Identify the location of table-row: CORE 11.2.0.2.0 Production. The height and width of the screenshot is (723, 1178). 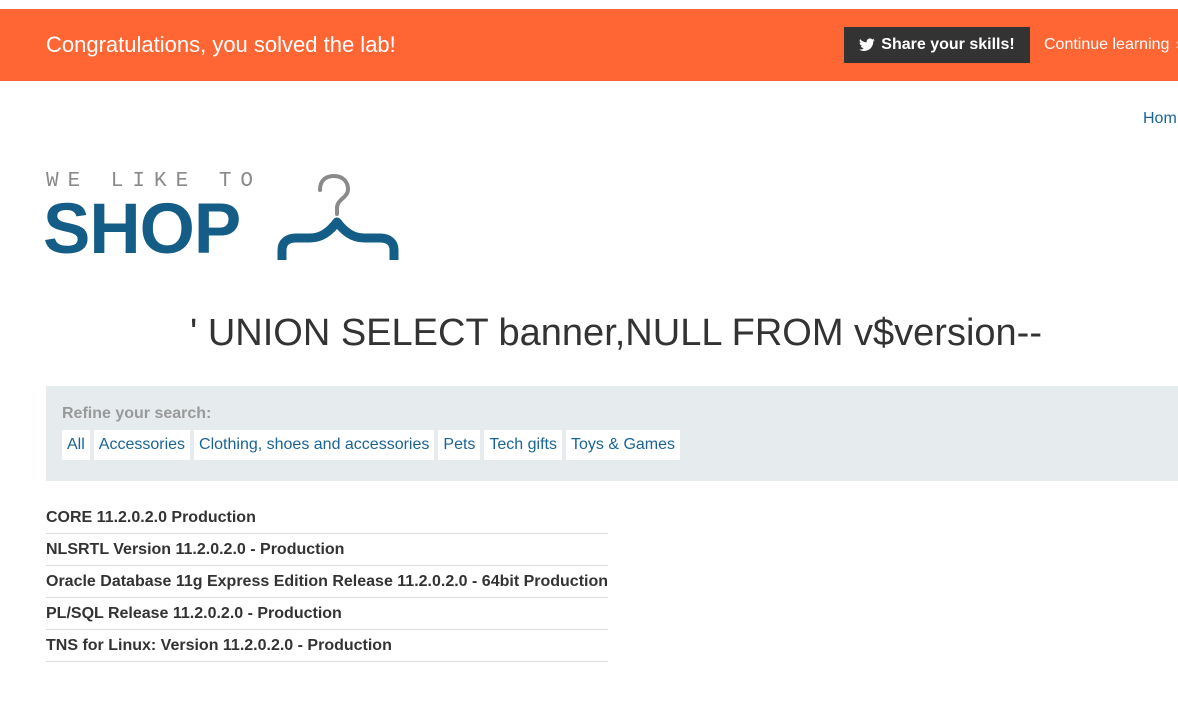
(327, 518).